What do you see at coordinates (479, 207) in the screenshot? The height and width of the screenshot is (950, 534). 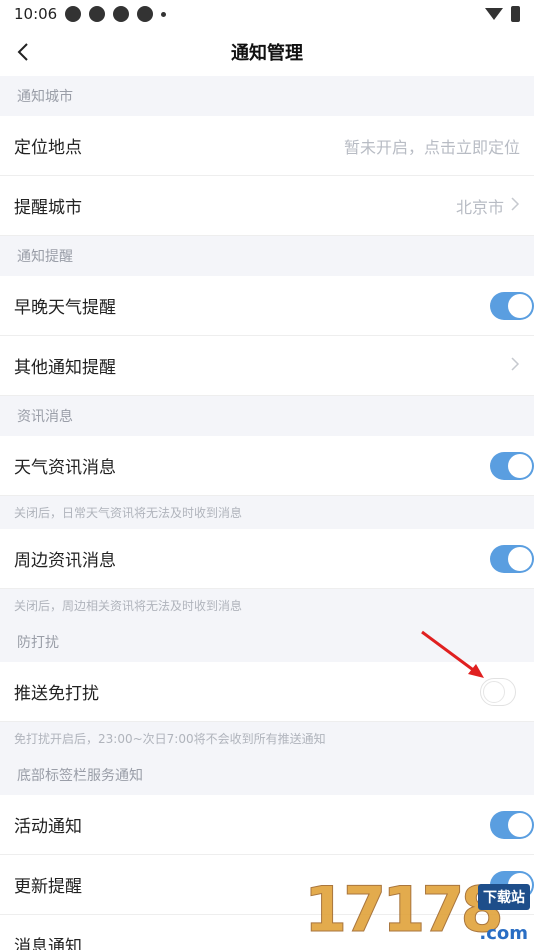 I see `remind-city-value: 北京市` at bounding box center [479, 207].